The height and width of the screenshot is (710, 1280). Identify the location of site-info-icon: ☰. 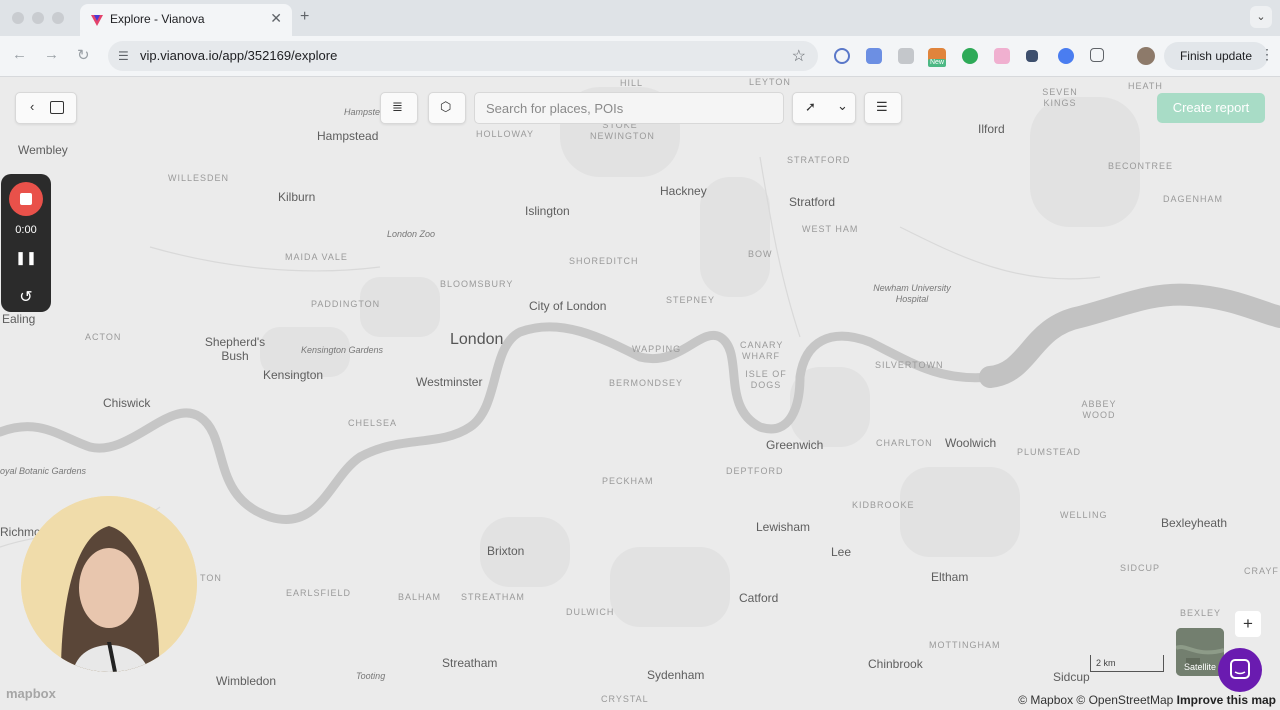
(123, 56).